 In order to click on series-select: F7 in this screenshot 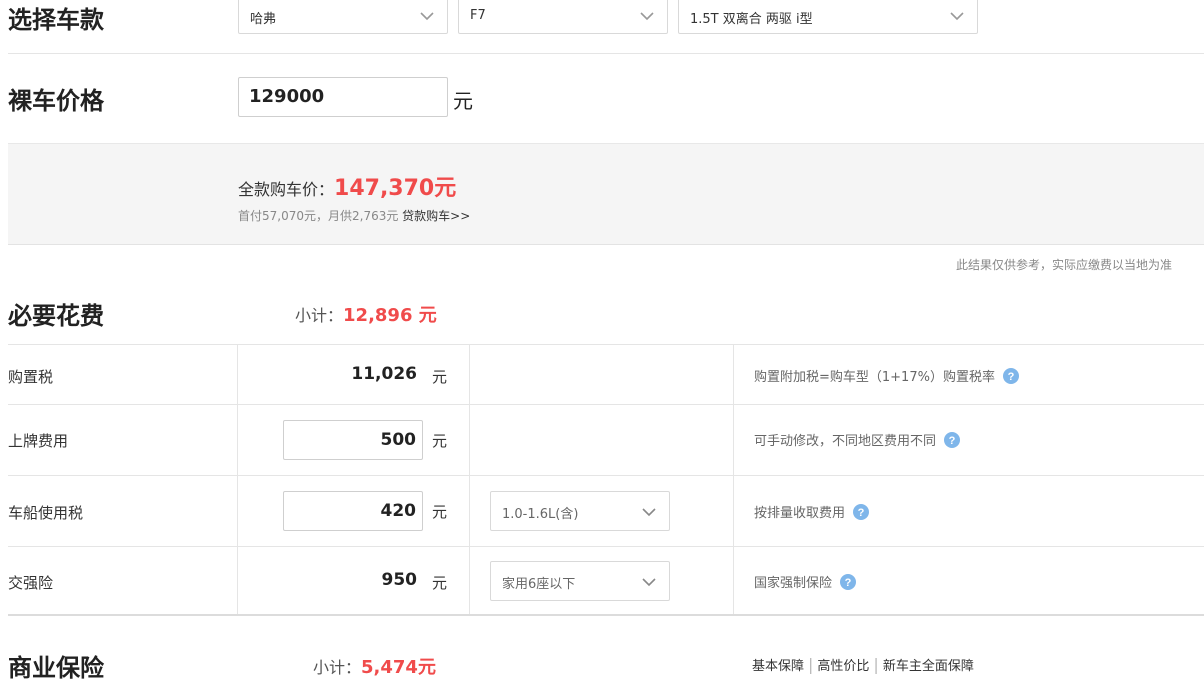, I will do `click(563, 17)`.